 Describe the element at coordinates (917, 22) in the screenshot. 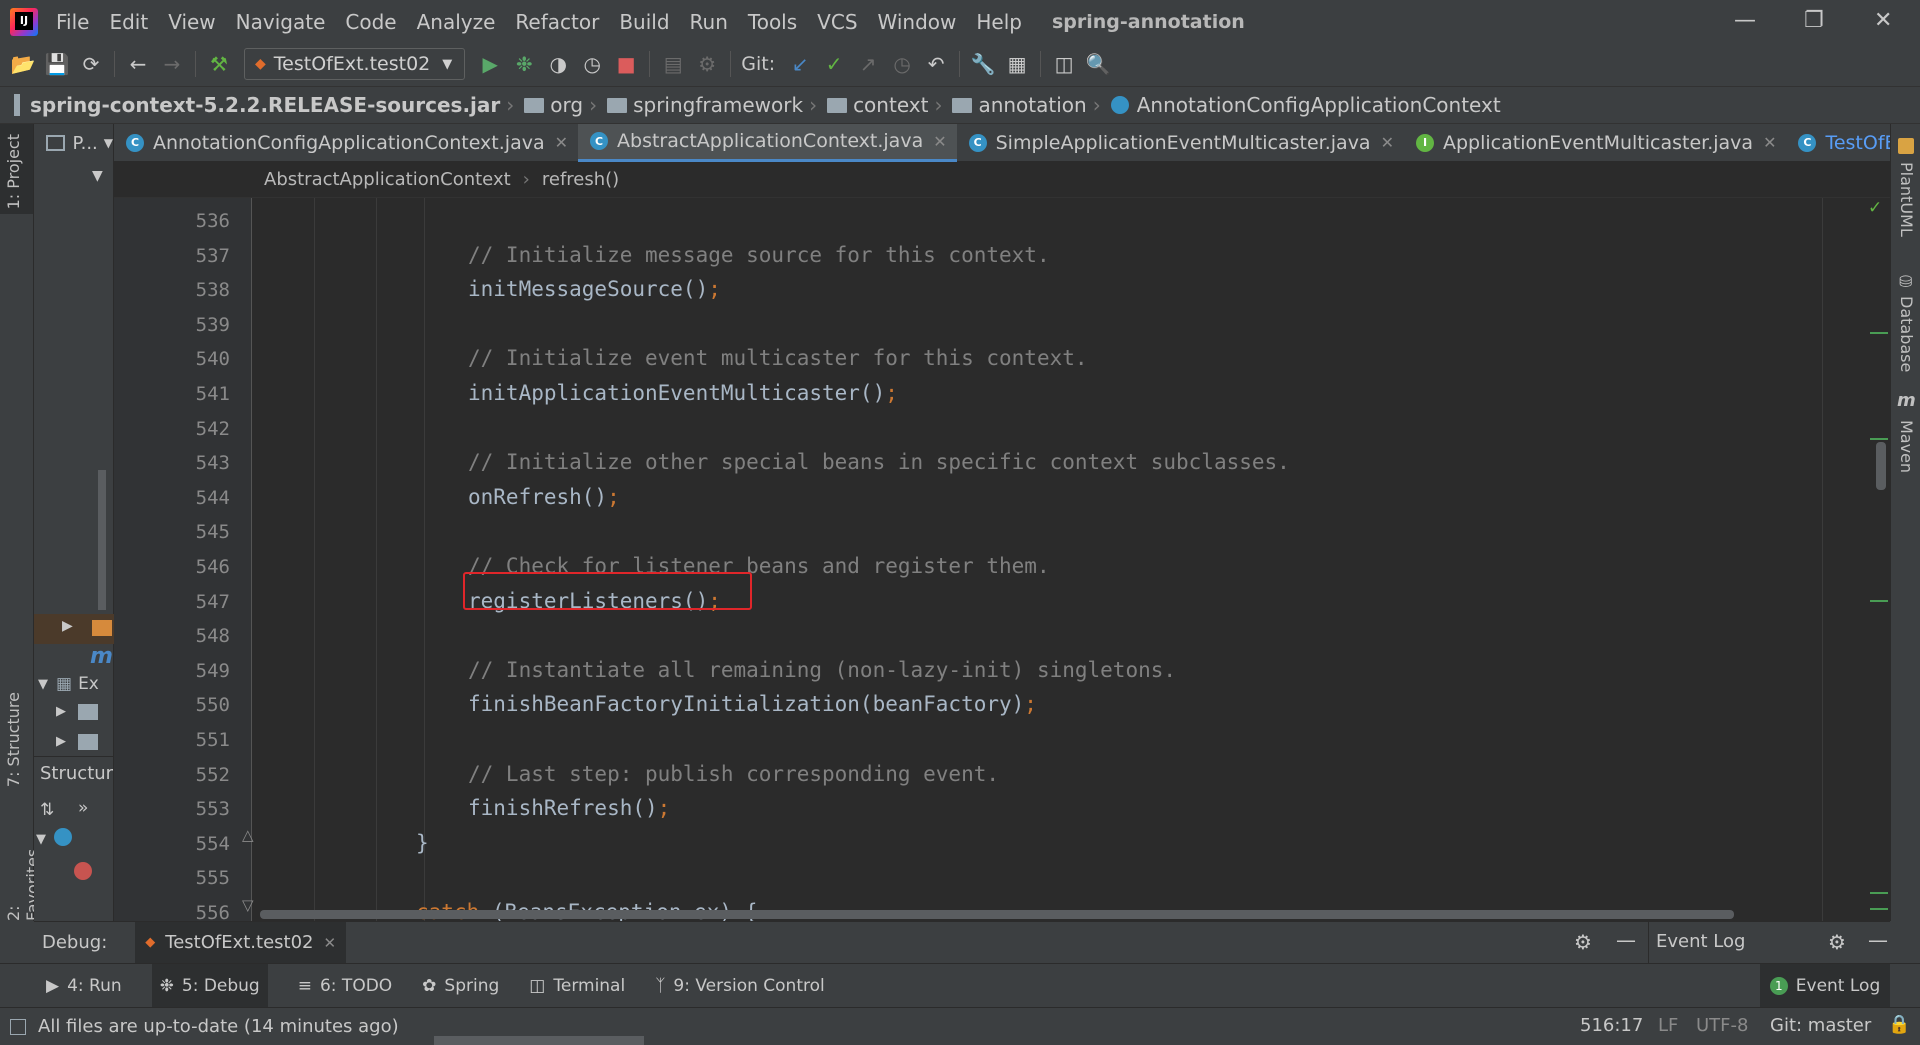

I see `menu-window: Window` at that location.